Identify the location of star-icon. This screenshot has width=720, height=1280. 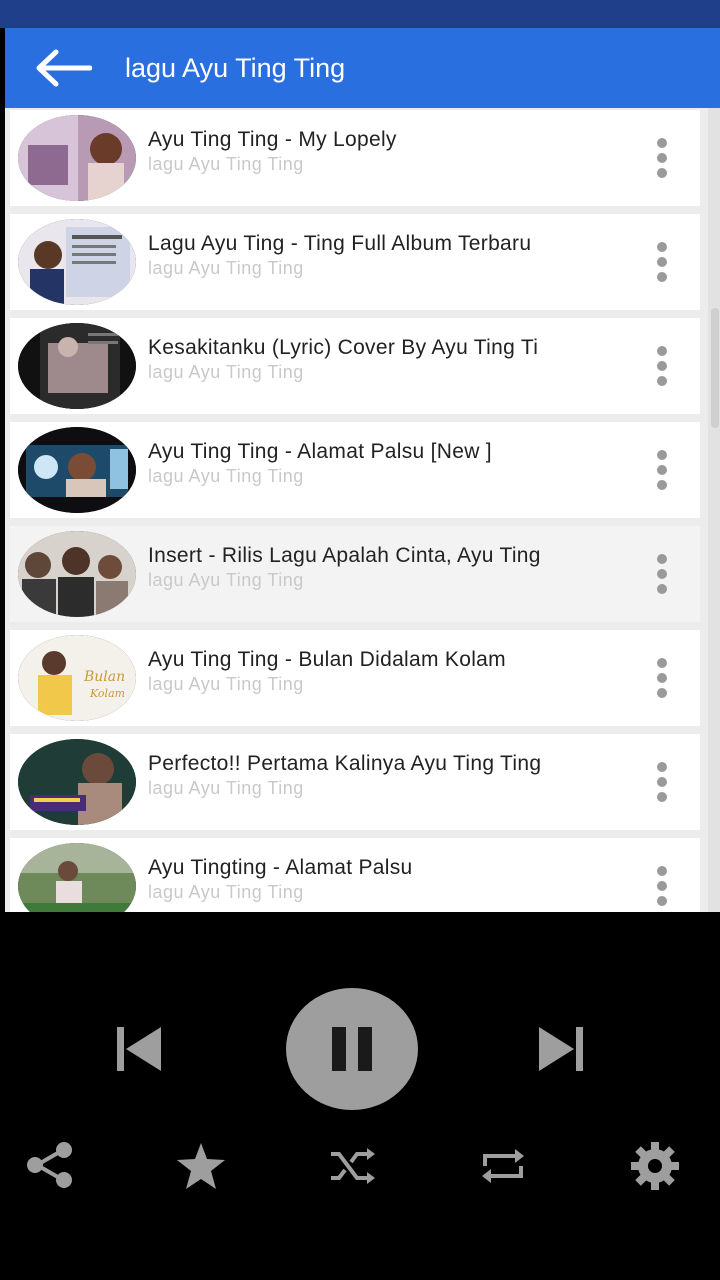
(201, 1166).